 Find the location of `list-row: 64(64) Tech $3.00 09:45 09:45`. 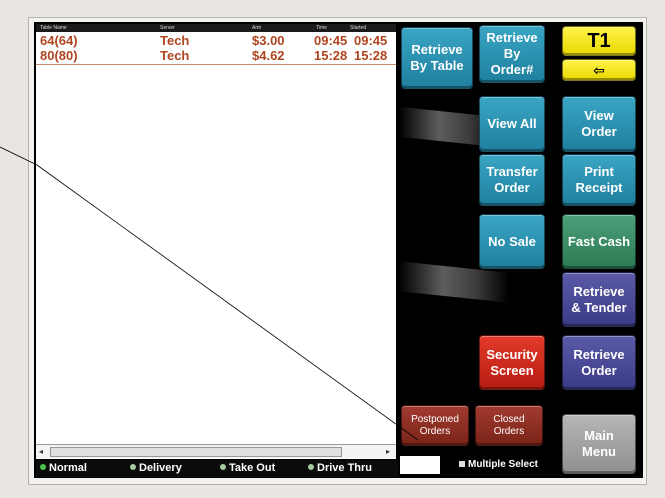

list-row: 64(64) Tech $3.00 09:45 09:45 is located at coordinates (216, 41).